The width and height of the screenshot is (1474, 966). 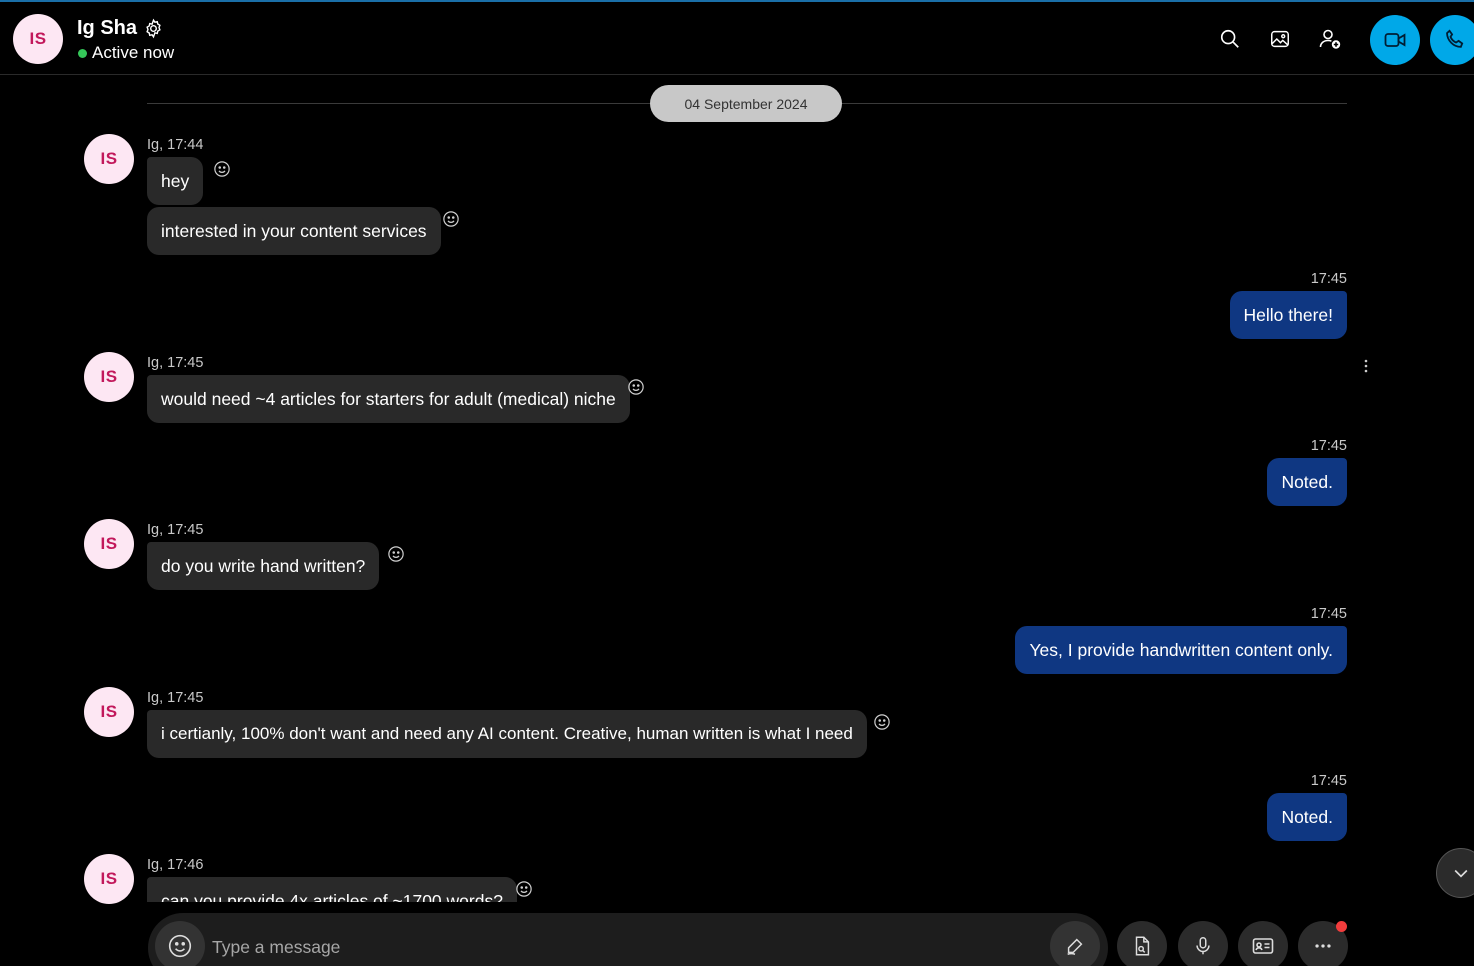 What do you see at coordinates (1366, 366) in the screenshot?
I see `more-options-icon` at bounding box center [1366, 366].